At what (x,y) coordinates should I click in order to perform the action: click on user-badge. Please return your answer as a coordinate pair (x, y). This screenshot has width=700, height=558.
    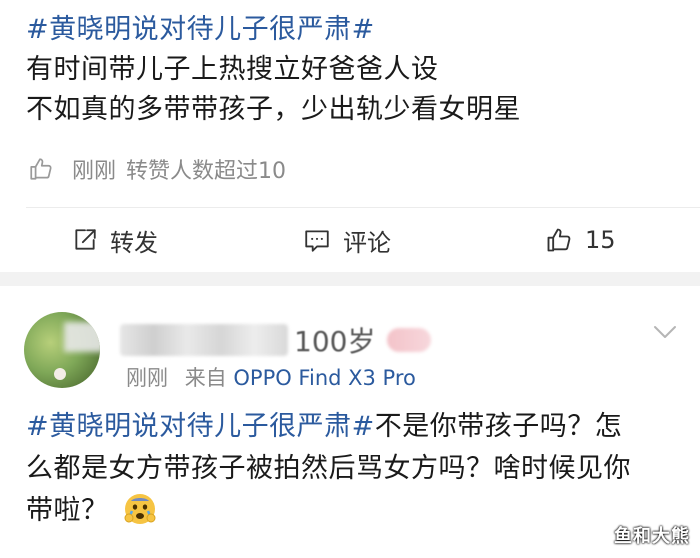
    Looking at the image, I should click on (409, 340).